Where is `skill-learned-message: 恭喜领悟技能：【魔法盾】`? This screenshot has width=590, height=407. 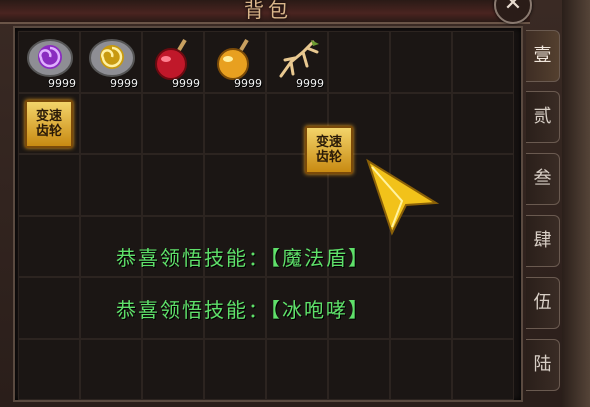 skill-learned-message: 恭喜领悟技能：【魔法盾】 is located at coordinates (243, 258).